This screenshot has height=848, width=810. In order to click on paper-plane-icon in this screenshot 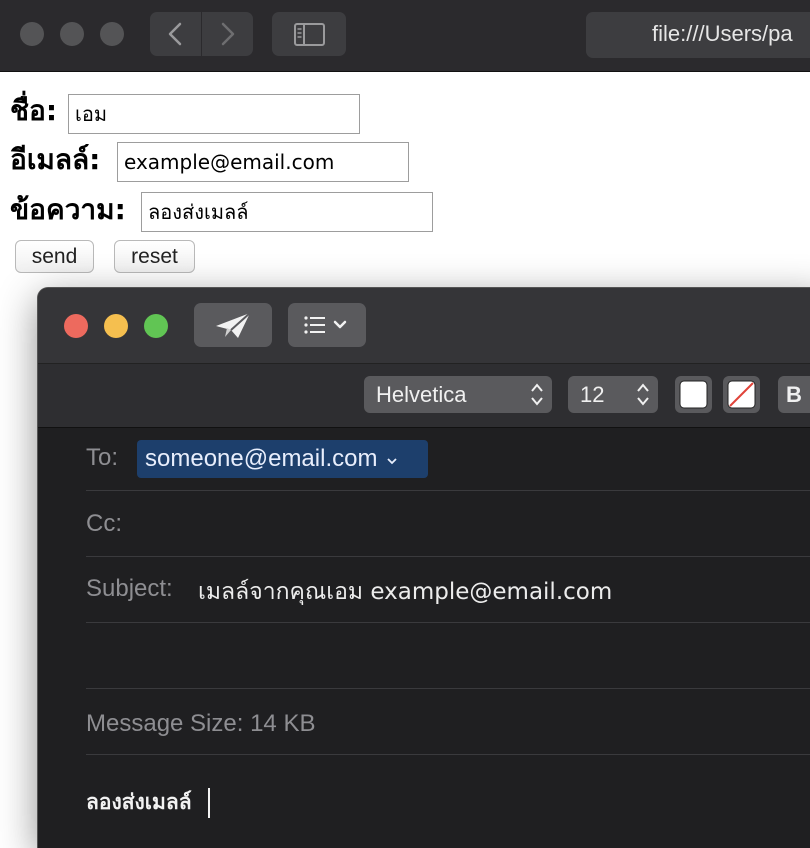, I will do `click(233, 325)`.